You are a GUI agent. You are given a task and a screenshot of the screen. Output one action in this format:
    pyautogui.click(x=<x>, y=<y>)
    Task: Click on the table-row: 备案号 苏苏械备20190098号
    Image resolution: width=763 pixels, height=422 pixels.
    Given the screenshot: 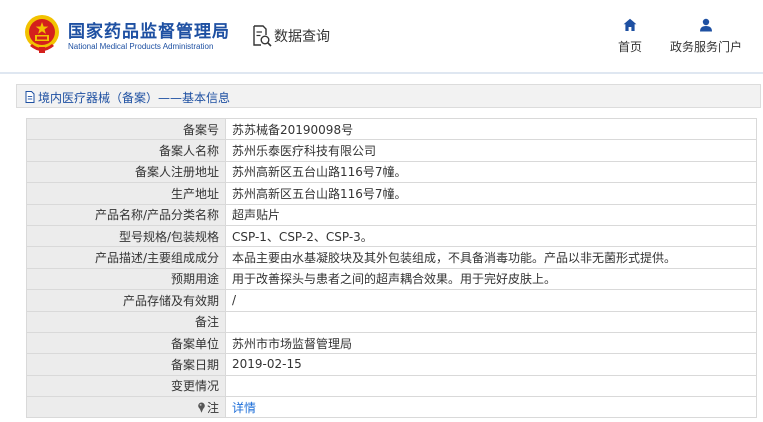 What is the action you would take?
    pyautogui.click(x=391, y=129)
    